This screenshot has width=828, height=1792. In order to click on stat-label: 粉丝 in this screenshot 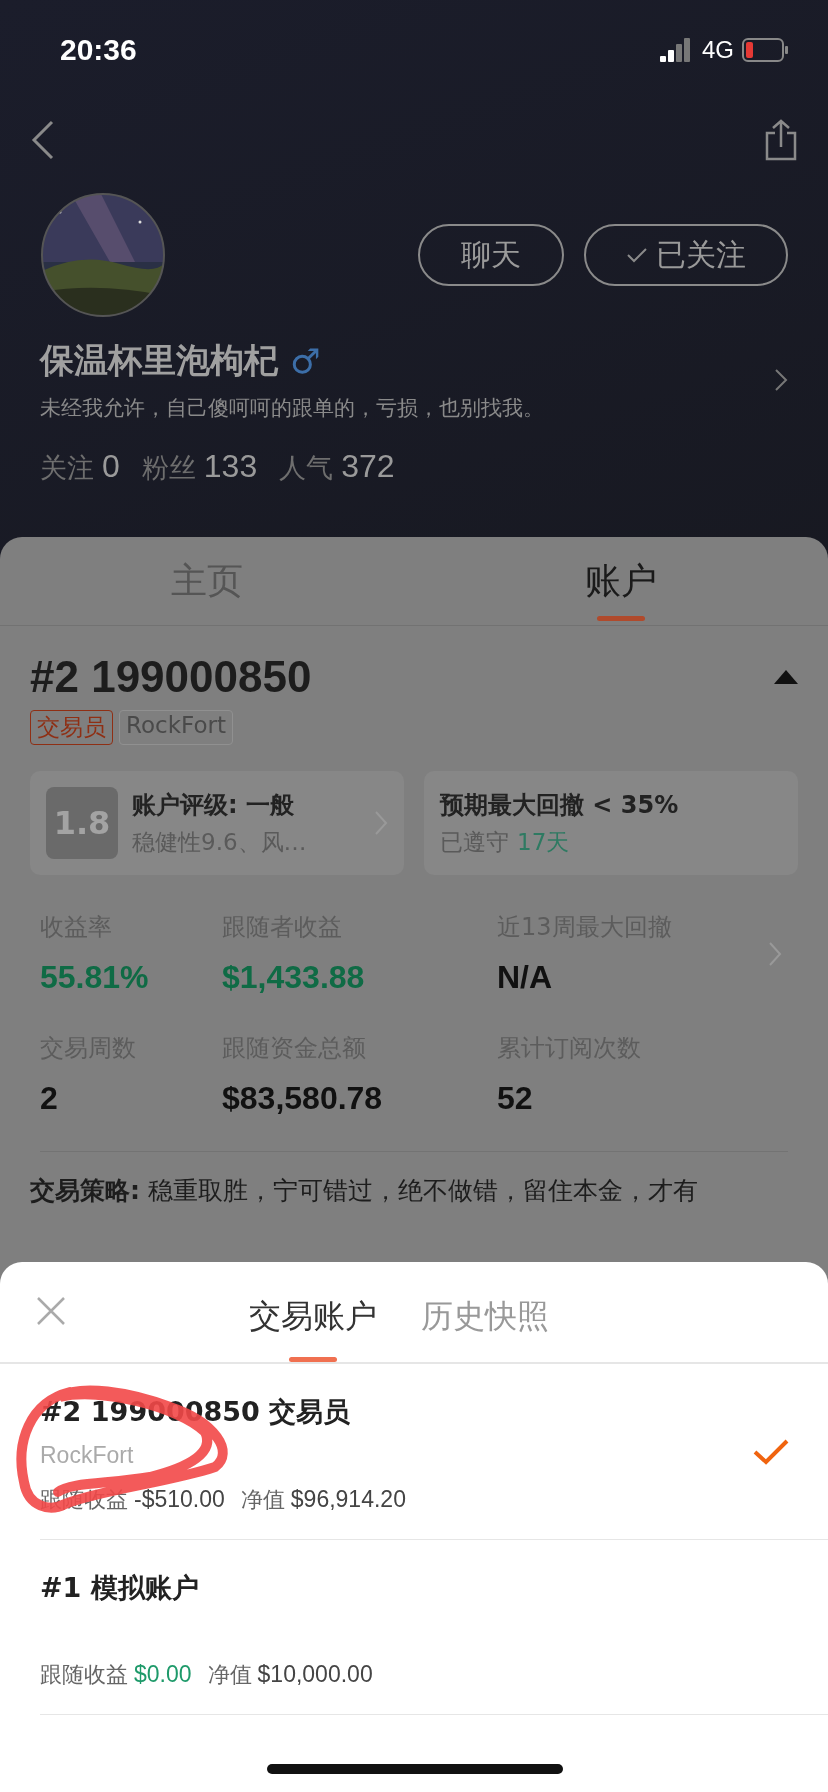, I will do `click(168, 467)`.